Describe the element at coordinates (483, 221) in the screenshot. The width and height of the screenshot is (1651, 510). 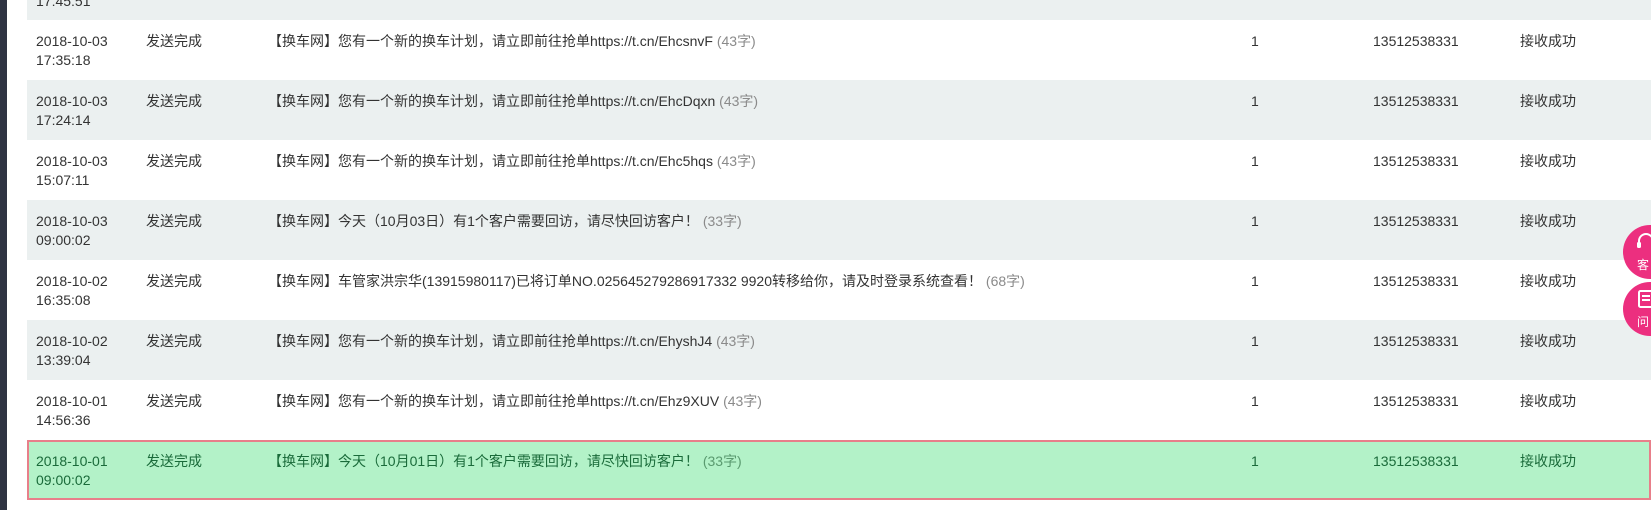
I see `message-text: 【换车网】今天（10月03日）有1个客户需要回访，请尽快回访客户！` at that location.